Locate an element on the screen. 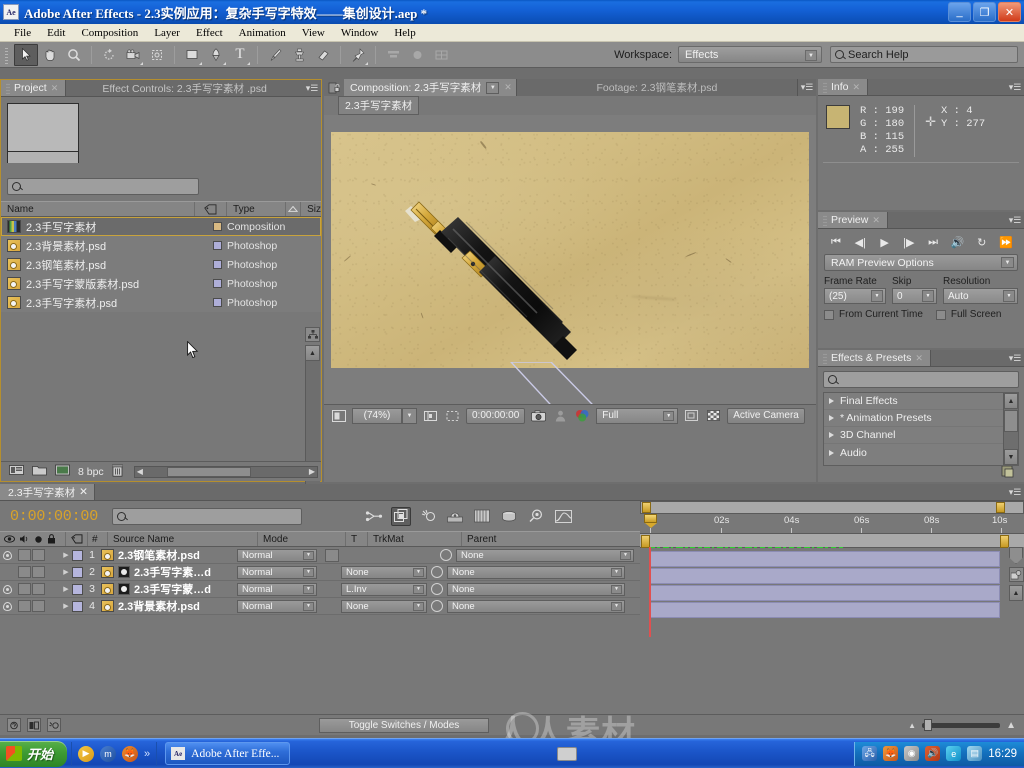 The height and width of the screenshot is (768, 1024). disk-cache-icon is located at coordinates (509, 516).